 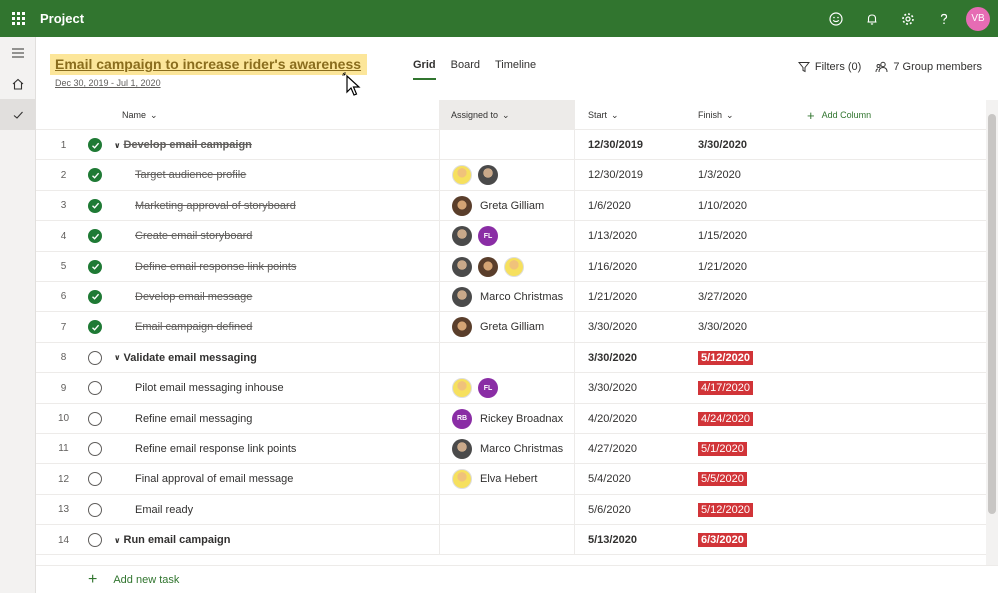 I want to click on task-name: Final approval of email message, so click(x=295, y=479).